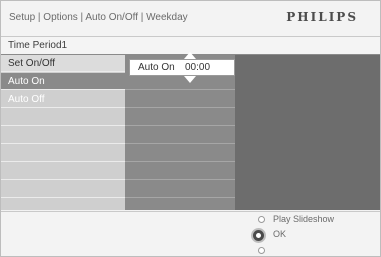 The height and width of the screenshot is (257, 381). Describe the element at coordinates (63, 81) in the screenshot. I see `menu-item-auto-on: Auto On` at that location.